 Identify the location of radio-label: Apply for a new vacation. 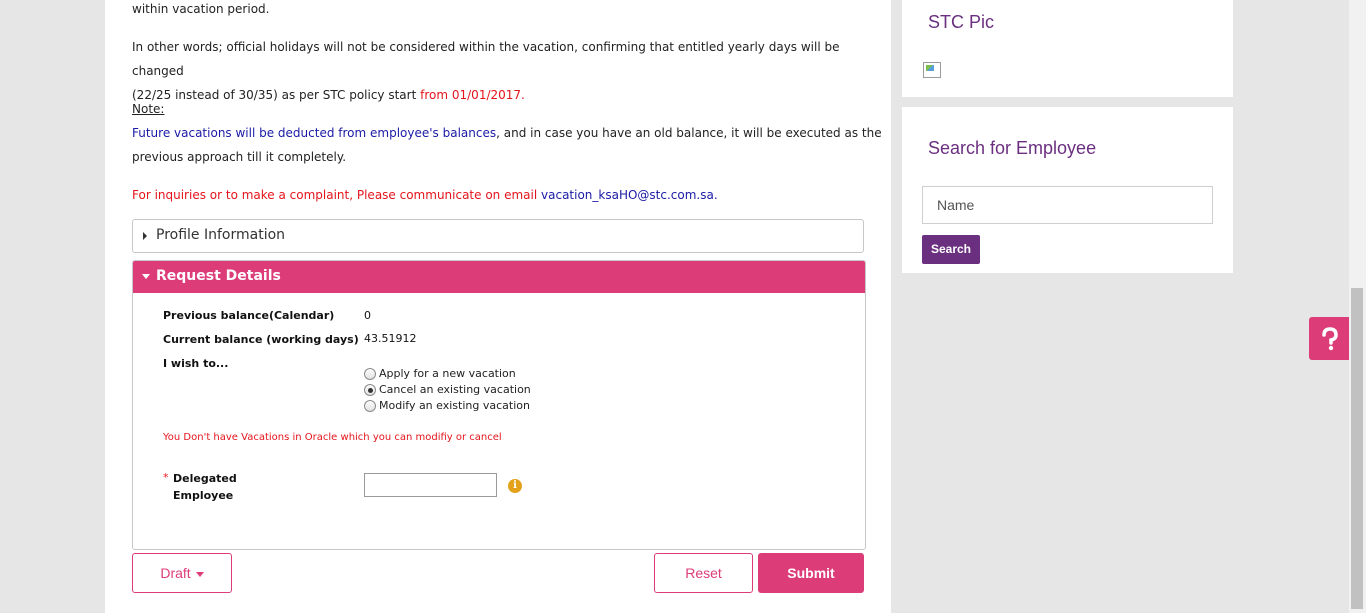
(447, 373).